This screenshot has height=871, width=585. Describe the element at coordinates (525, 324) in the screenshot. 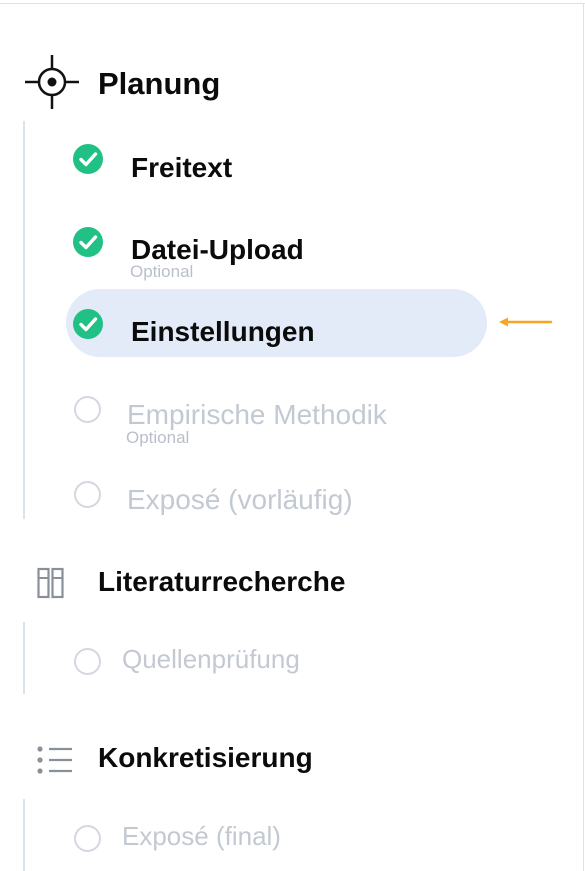

I see `current-step-arrow-icon` at that location.